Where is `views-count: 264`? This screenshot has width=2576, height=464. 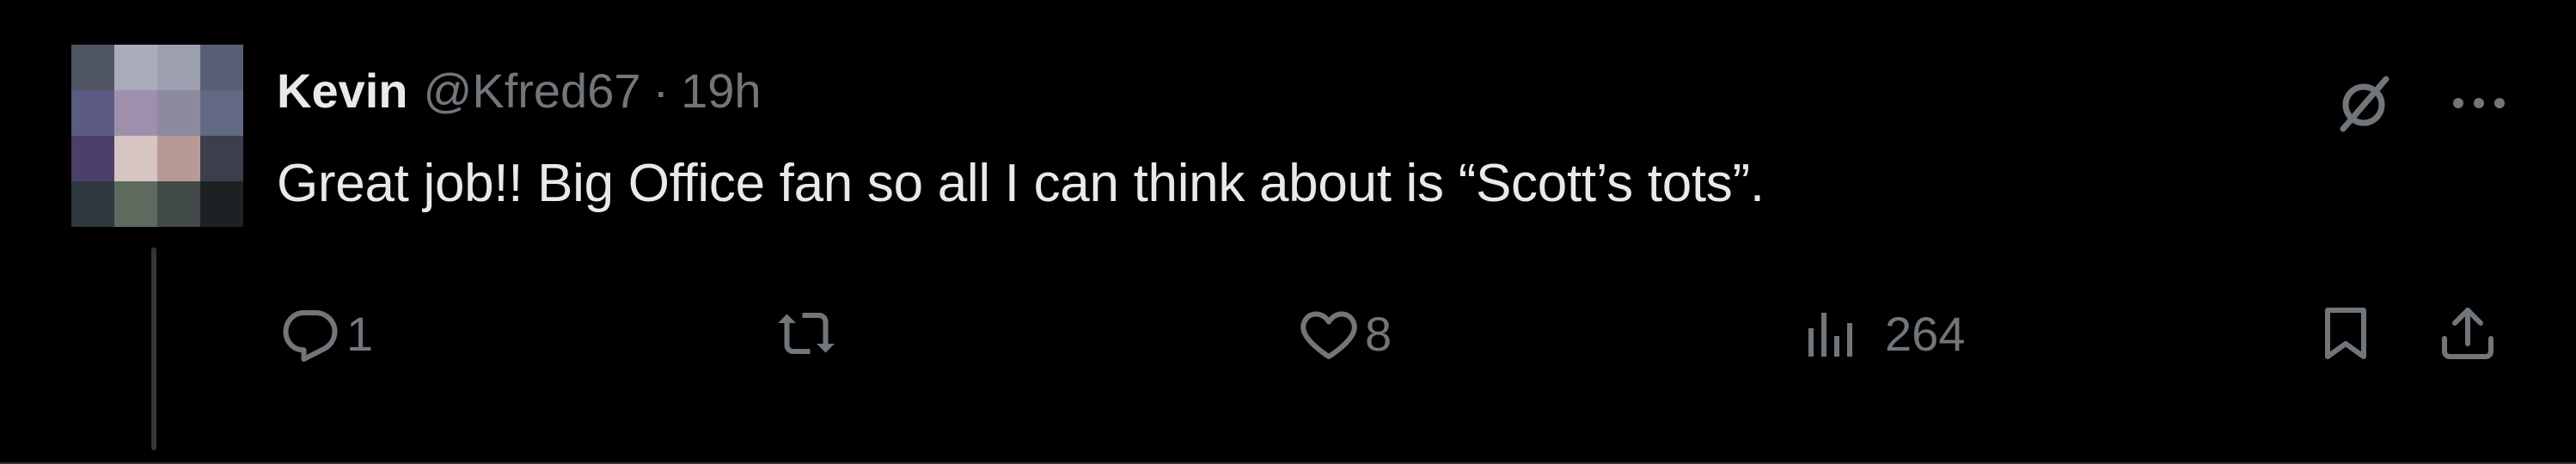 views-count: 264 is located at coordinates (1925, 333).